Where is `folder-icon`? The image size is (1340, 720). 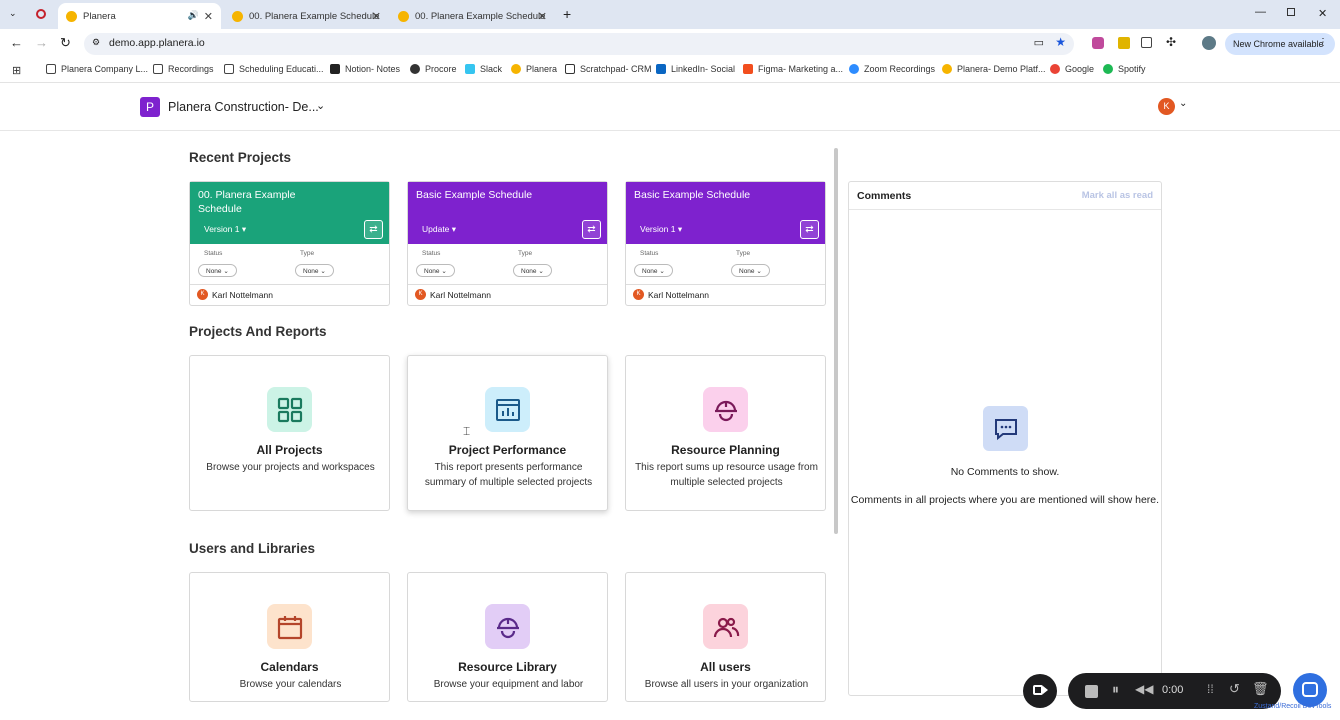
folder-icon is located at coordinates (229, 69).